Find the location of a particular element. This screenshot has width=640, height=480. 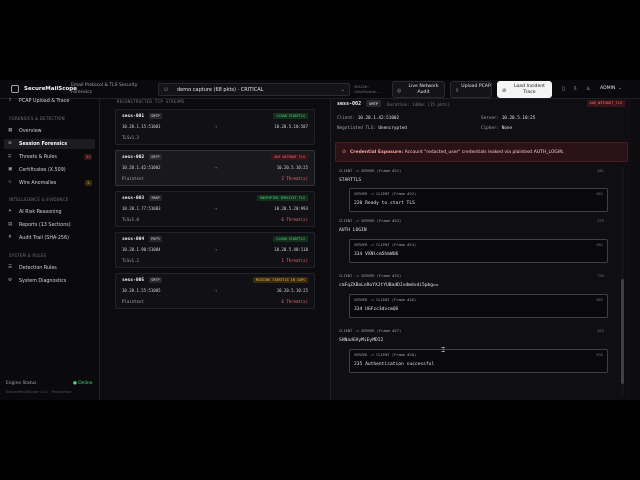

engine-version: SecureMailScope v1.0 · Production is located at coordinates (39, 391).